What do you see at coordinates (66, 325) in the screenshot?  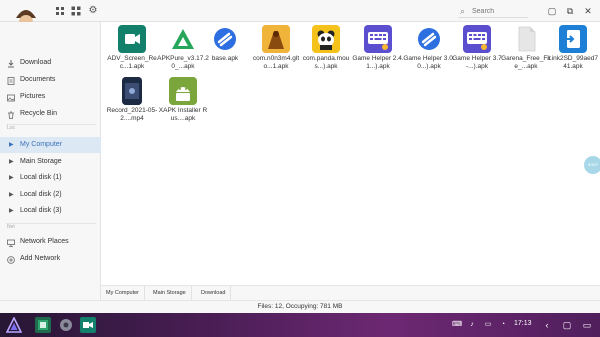 I see `settings-taskbar-icon` at bounding box center [66, 325].